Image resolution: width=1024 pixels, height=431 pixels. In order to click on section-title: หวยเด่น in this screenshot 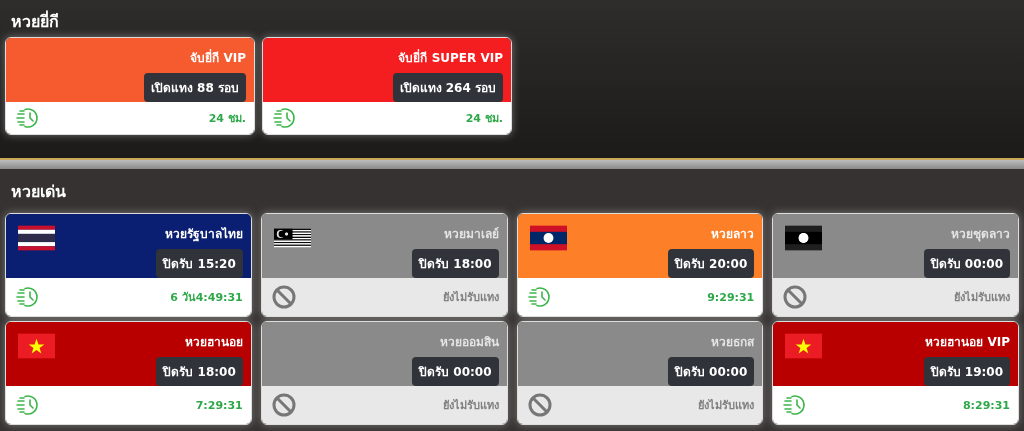, I will do `click(38, 191)`.